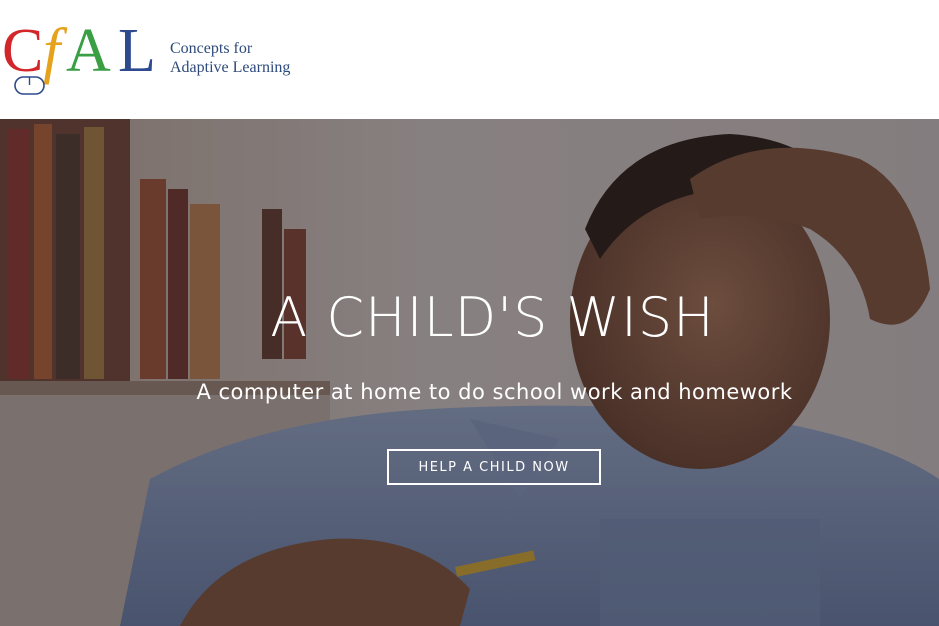  Describe the element at coordinates (22, 51) in the screenshot. I see `logo-letter-c: C` at that location.